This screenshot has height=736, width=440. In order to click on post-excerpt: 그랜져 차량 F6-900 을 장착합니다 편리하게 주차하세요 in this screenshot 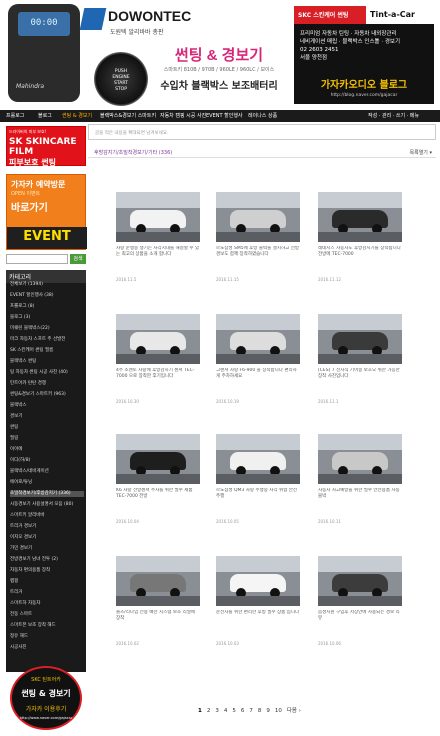, I will do `click(258, 383)`.